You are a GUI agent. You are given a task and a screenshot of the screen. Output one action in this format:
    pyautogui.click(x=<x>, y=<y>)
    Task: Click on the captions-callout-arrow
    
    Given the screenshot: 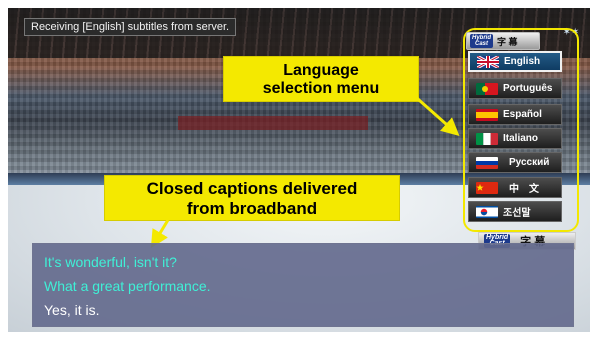 What is the action you would take?
    pyautogui.click(x=160, y=234)
    